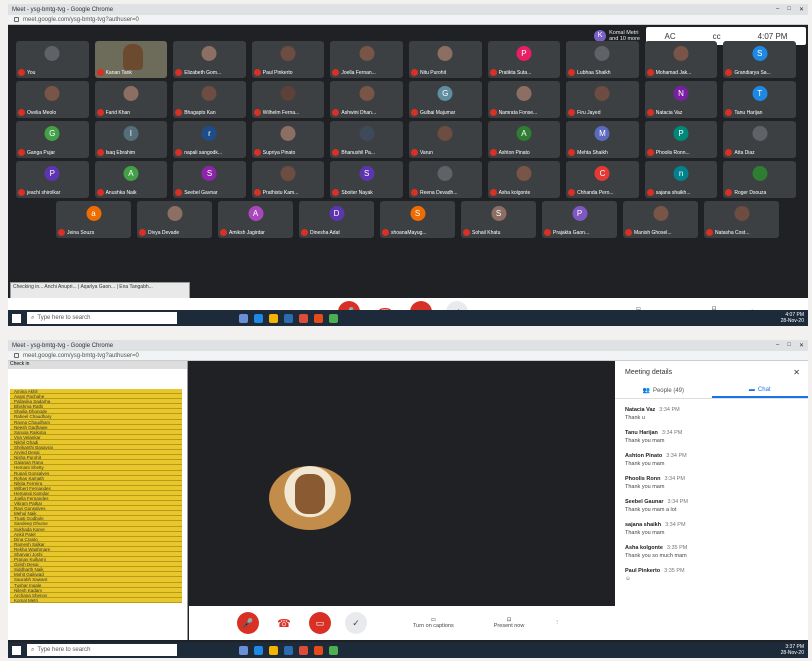  I want to click on participant-tile: Supriya Pinato, so click(288, 139).